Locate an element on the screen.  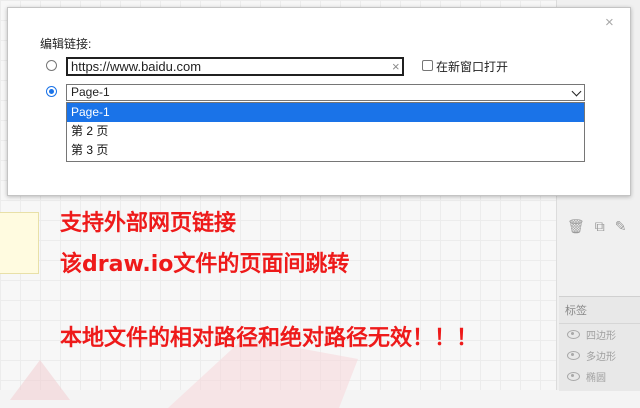
page-select-value: Page-1 is located at coordinates (90, 92).